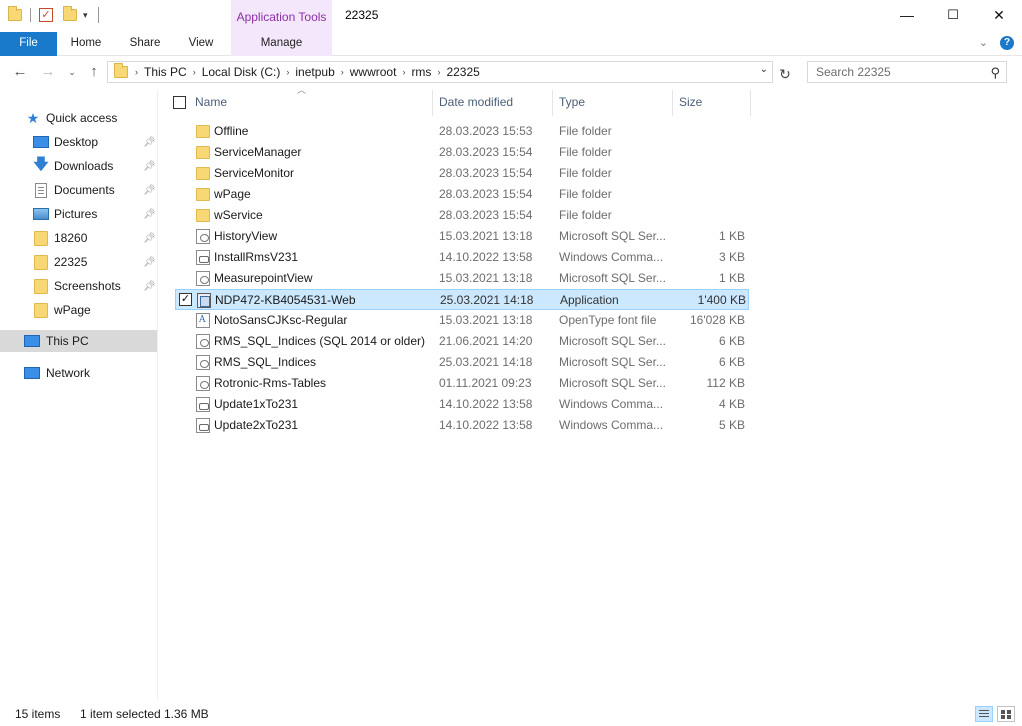 Image resolution: width=1022 pixels, height=726 pixels. I want to click on divider, so click(30, 15).